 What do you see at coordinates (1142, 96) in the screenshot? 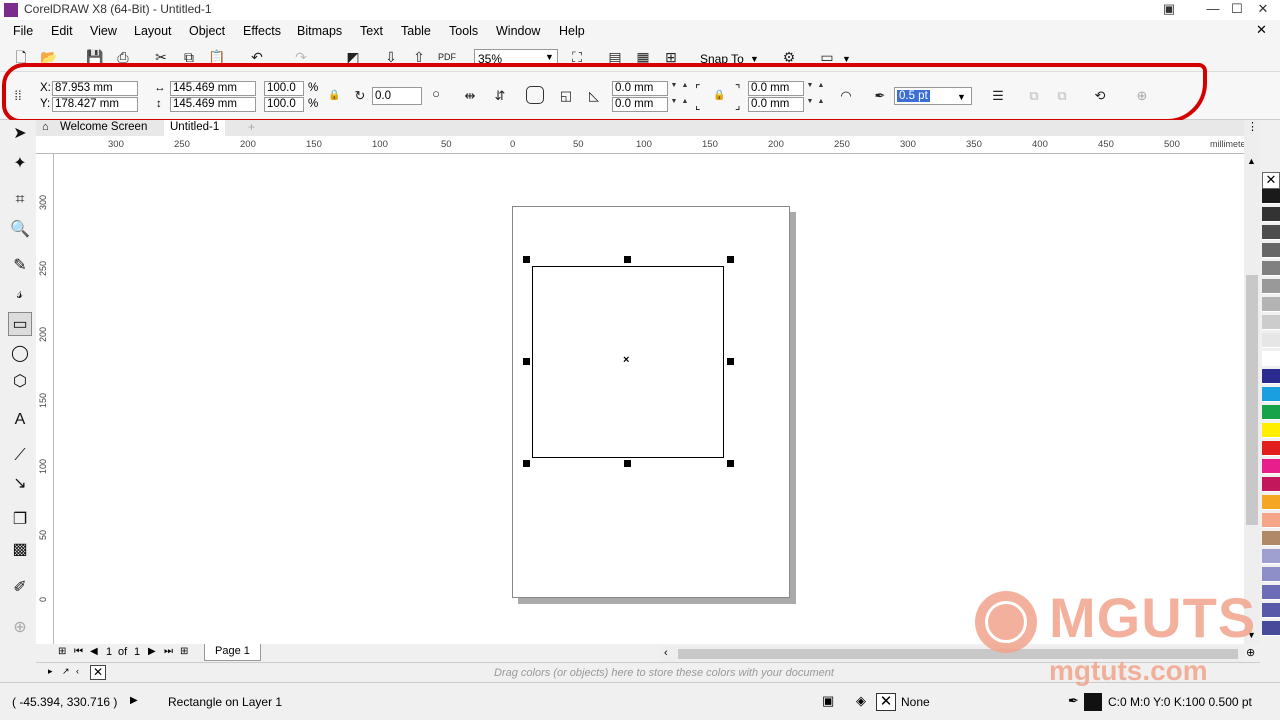
I see `add-icon: ⊕` at bounding box center [1142, 96].